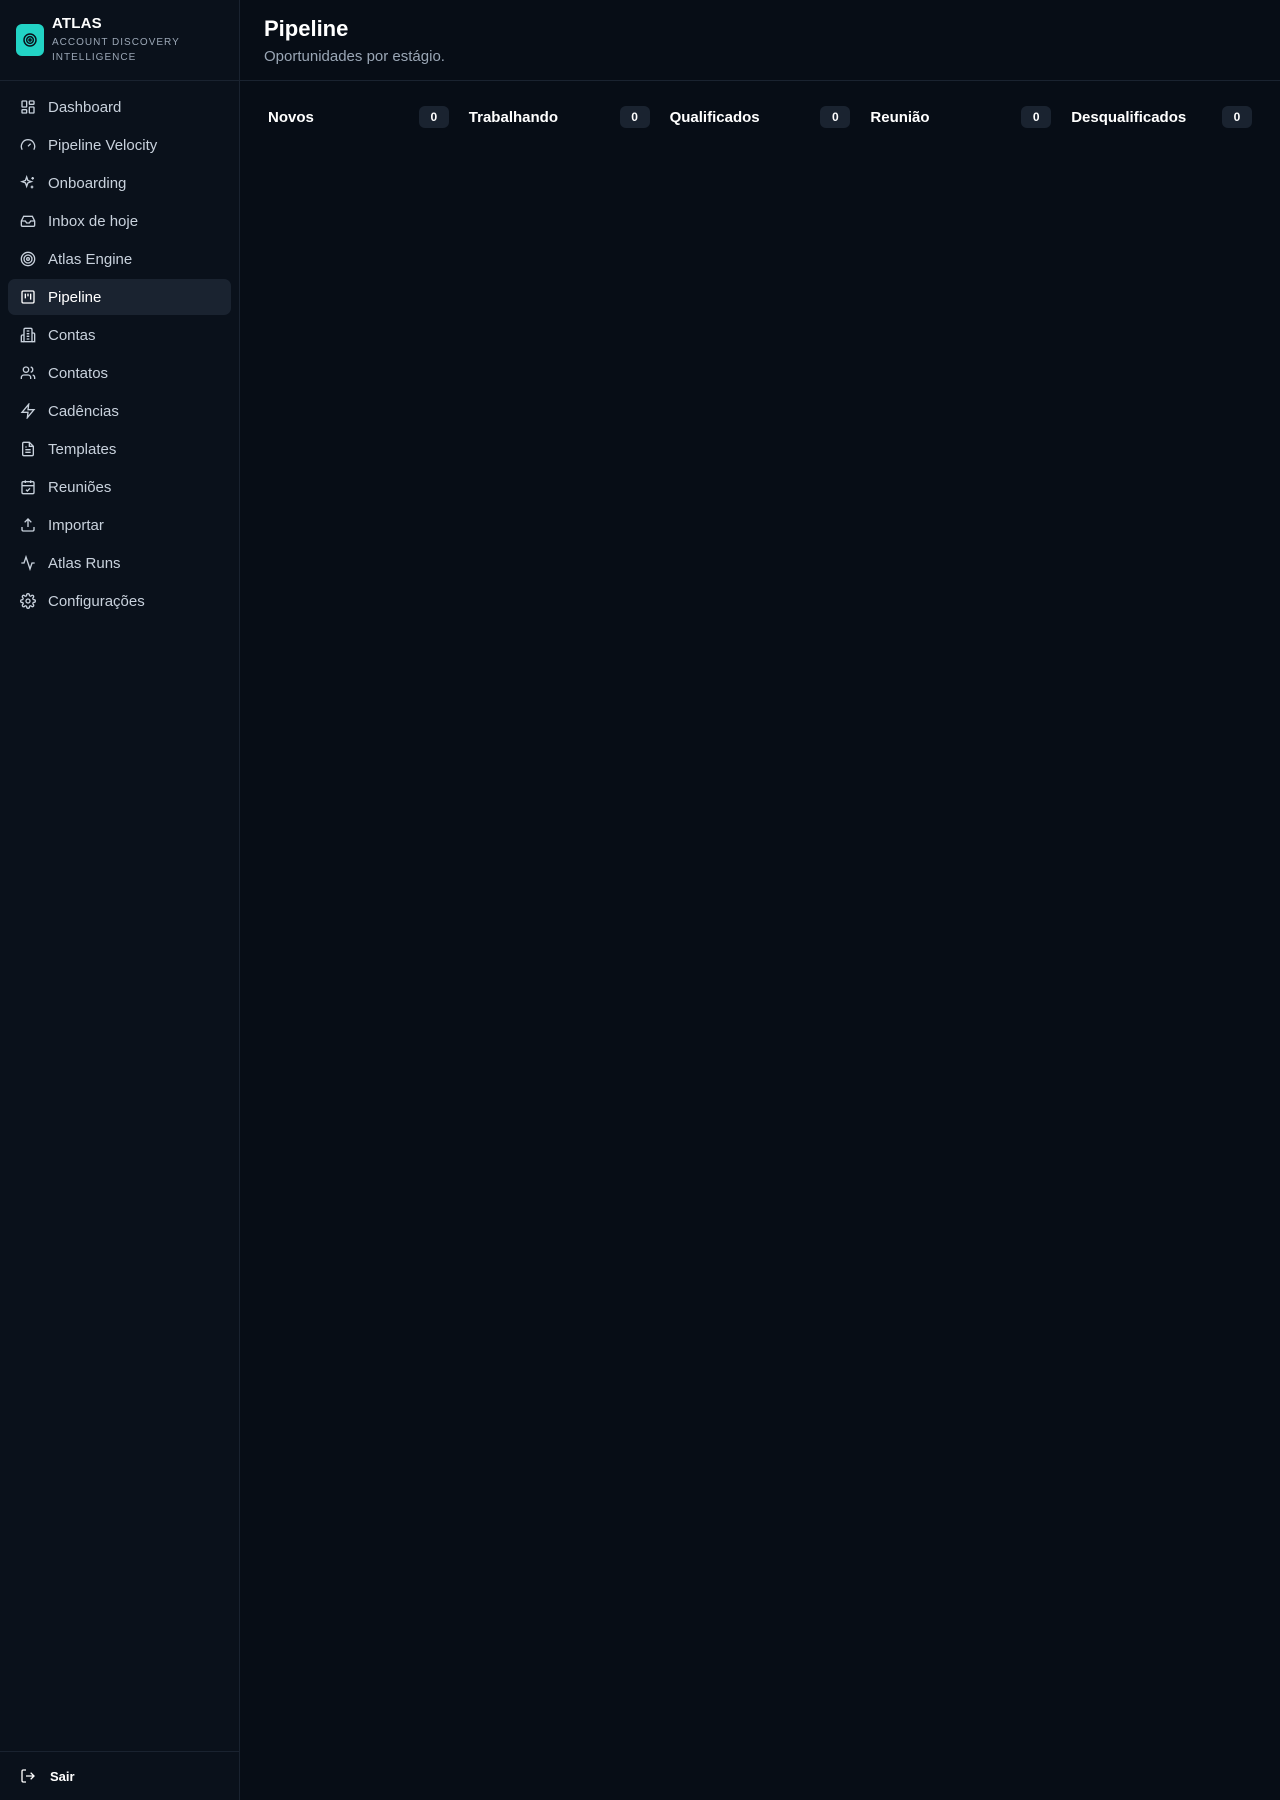  I want to click on sidebar-item-atlas-runs: Atlas Runs, so click(119, 563).